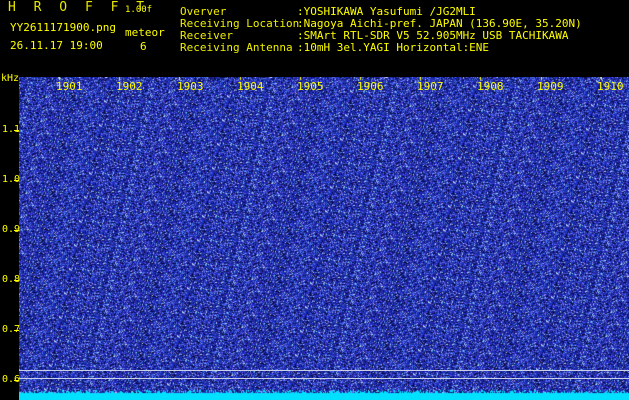 The height and width of the screenshot is (400, 629). Describe the element at coordinates (324, 378) in the screenshot. I see `reference-line-lower` at that location.